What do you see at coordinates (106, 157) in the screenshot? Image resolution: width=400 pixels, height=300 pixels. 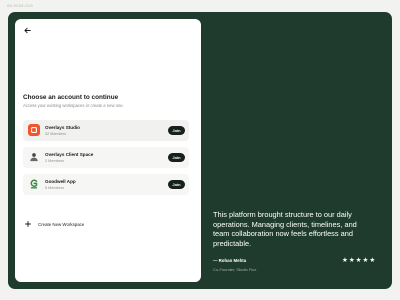 I see `account-row-overlays-client-space: Overlays Client Space 2 Members Join` at bounding box center [106, 157].